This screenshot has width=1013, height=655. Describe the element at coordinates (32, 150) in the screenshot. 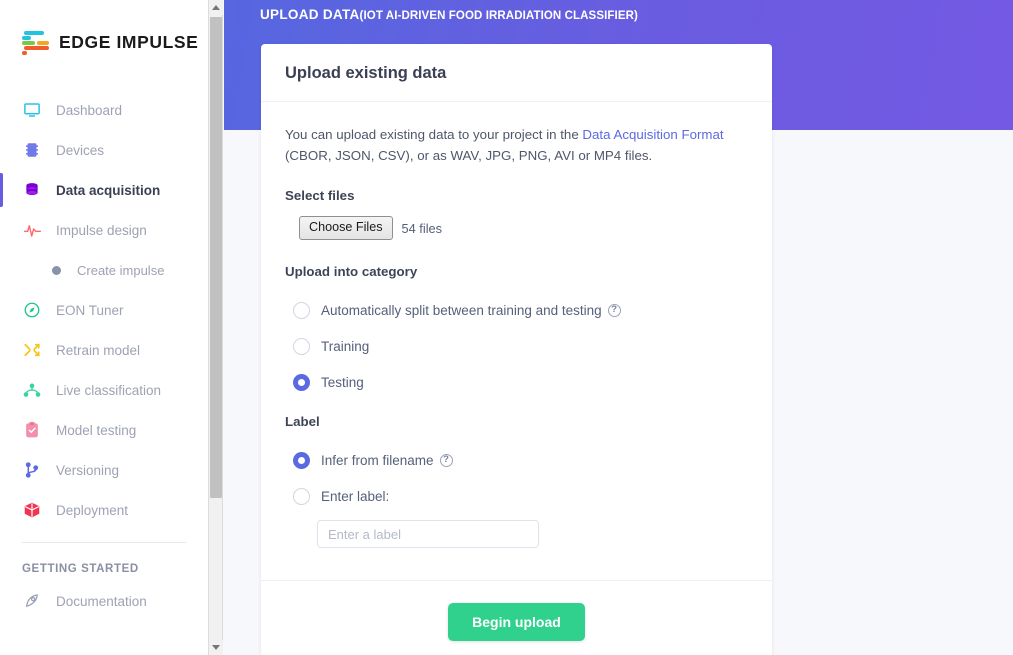

I see `chip-icon` at that location.